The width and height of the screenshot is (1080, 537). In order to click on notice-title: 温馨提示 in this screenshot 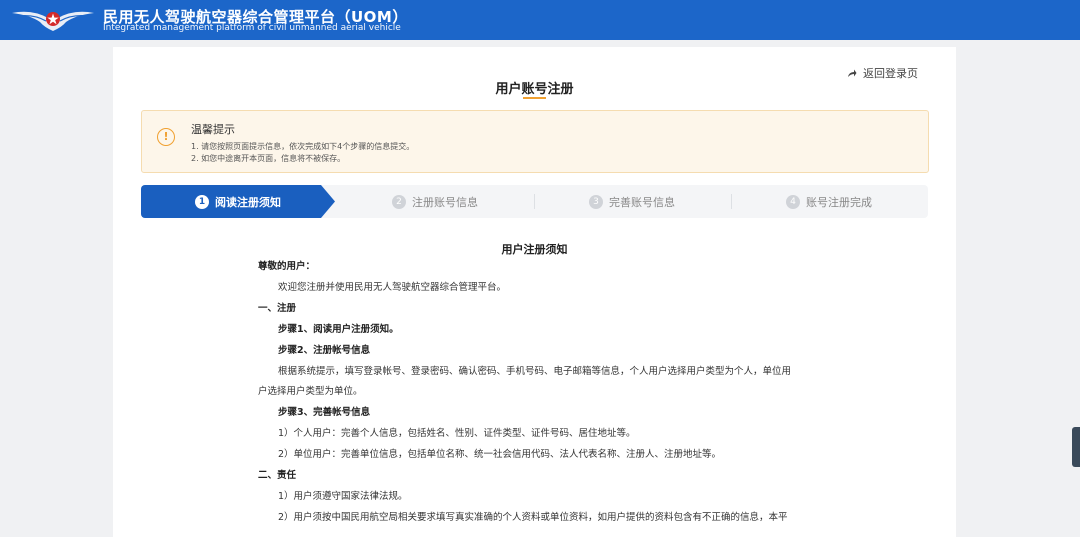, I will do `click(213, 129)`.